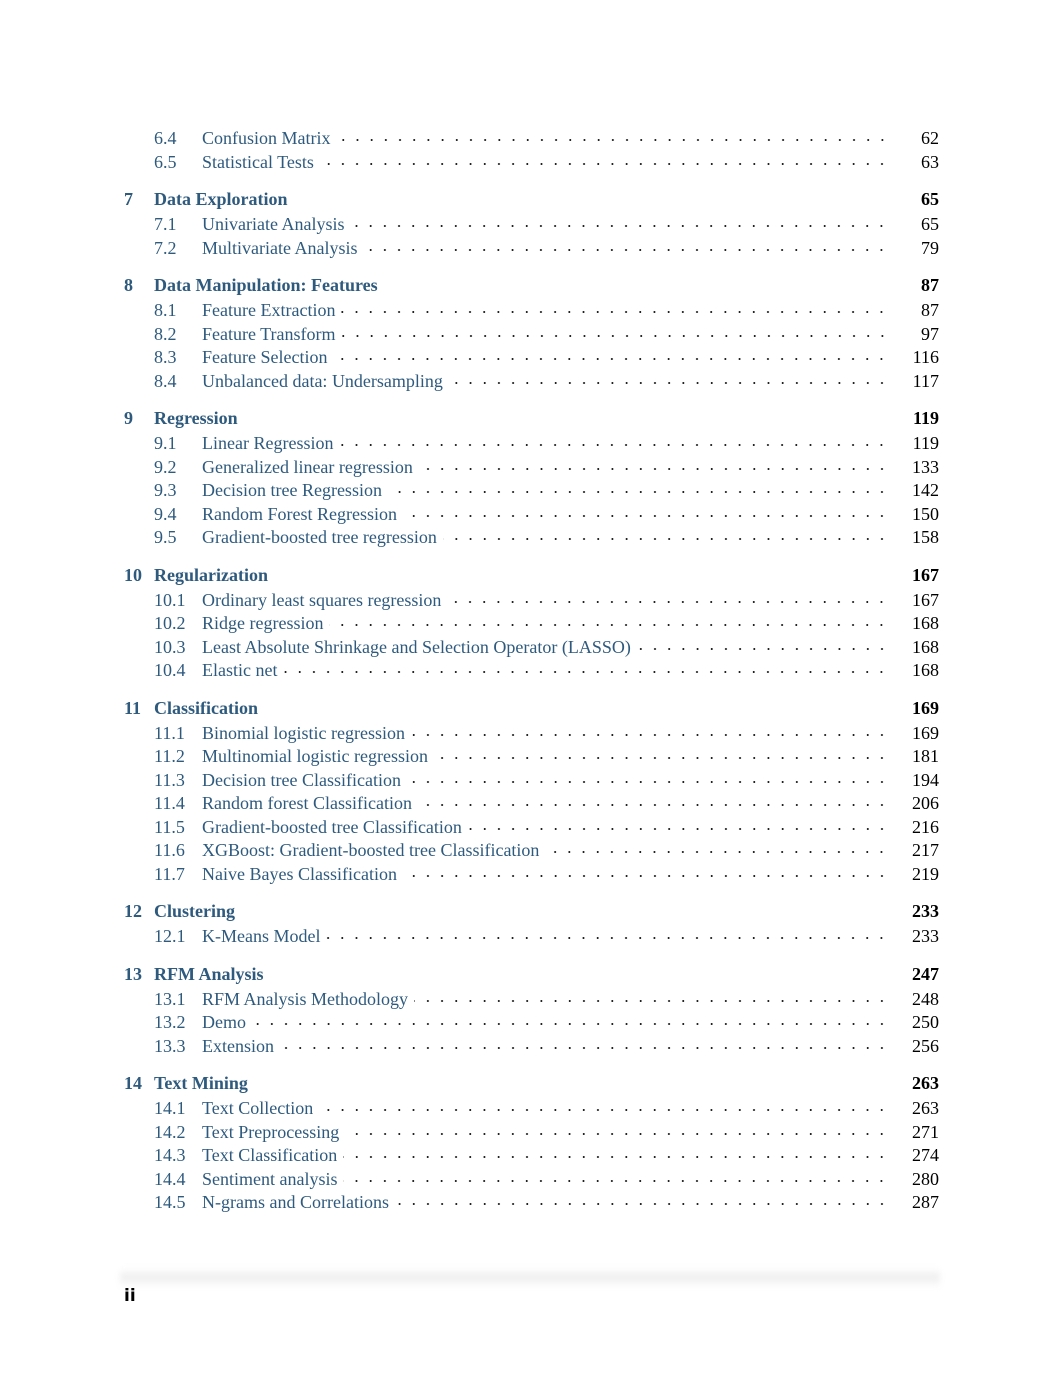 This screenshot has width=1062, height=1376. What do you see at coordinates (295, 490) in the screenshot?
I see `section-title-link: Decision tree Regression` at bounding box center [295, 490].